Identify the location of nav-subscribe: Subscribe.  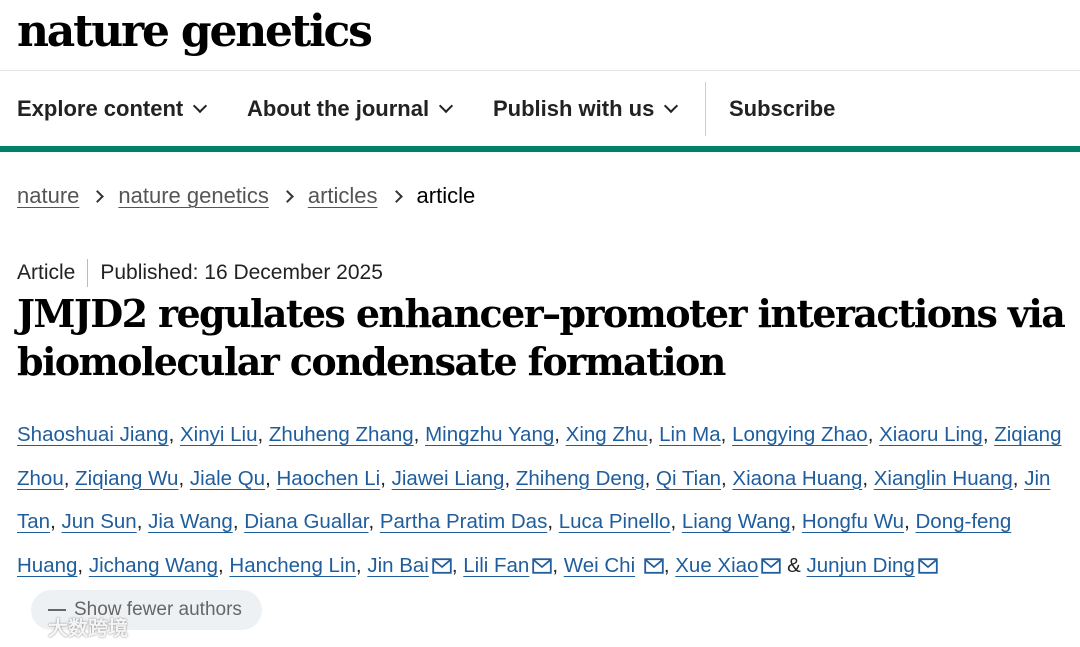
(782, 109).